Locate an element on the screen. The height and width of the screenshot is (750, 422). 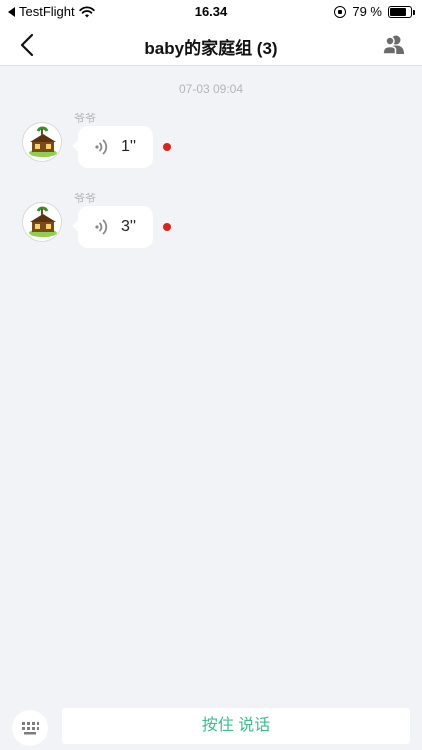
voice-duration: 1'' is located at coordinates (129, 146).